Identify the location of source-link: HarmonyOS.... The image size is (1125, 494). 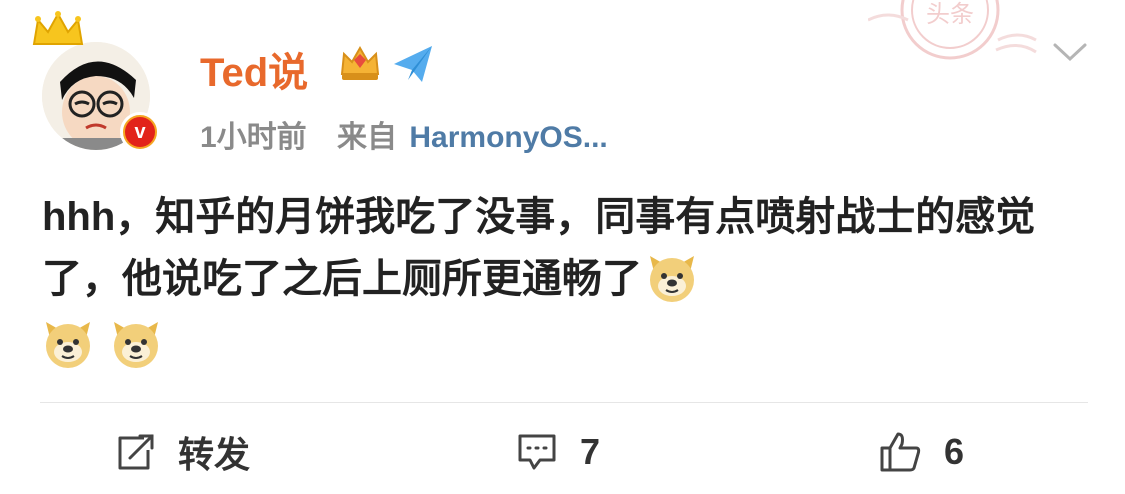
(508, 137).